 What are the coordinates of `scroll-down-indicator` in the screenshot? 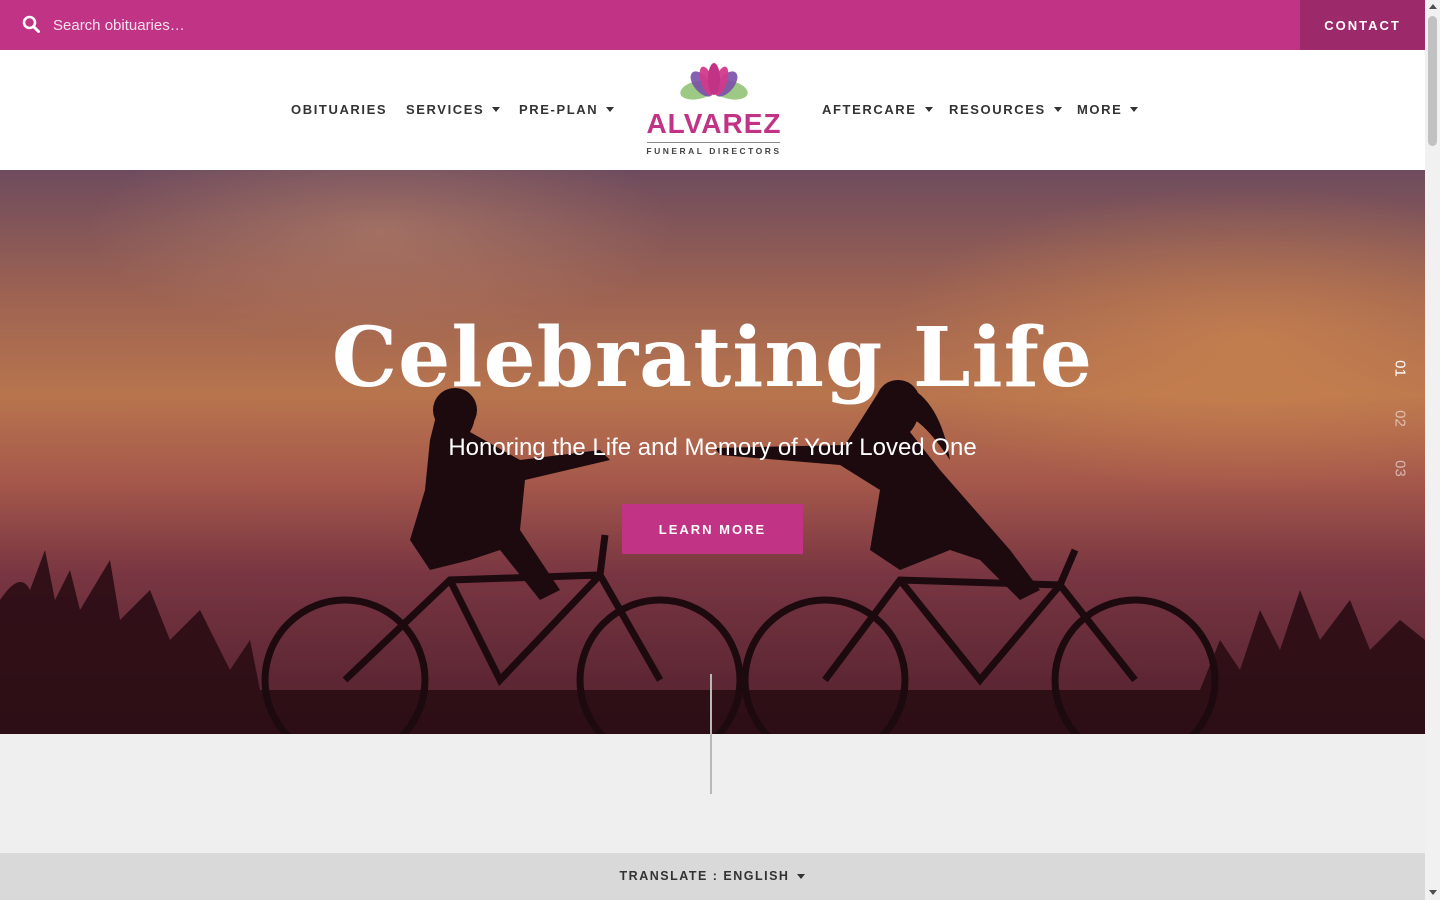 It's located at (711, 734).